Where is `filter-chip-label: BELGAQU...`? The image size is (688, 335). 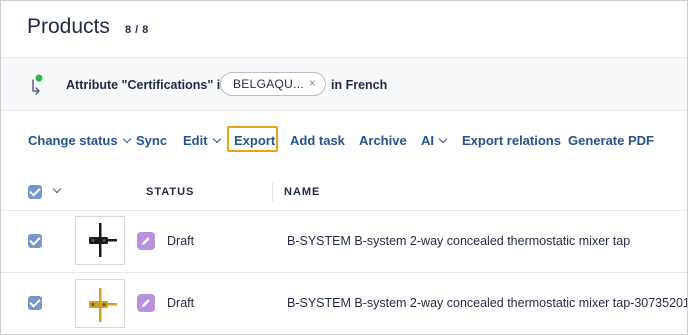
filter-chip-label: BELGAQU... is located at coordinates (269, 84).